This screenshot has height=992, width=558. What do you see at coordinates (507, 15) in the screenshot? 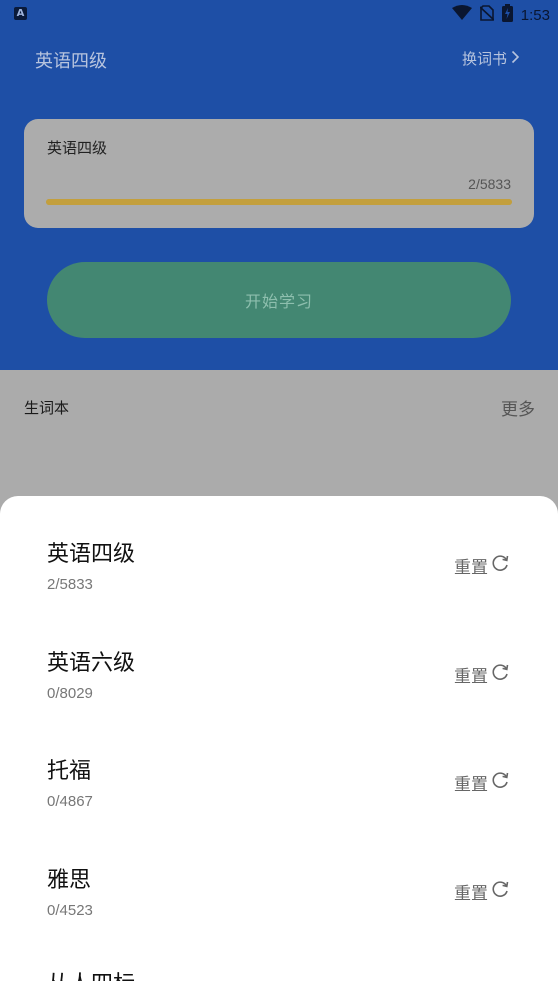
I see `battery-charging-icon` at bounding box center [507, 15].